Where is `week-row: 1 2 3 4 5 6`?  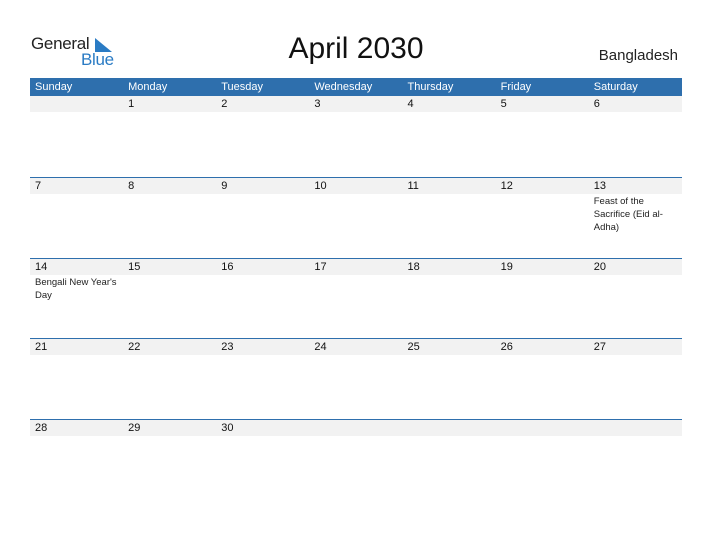 week-row: 1 2 3 4 5 6 is located at coordinates (356, 136).